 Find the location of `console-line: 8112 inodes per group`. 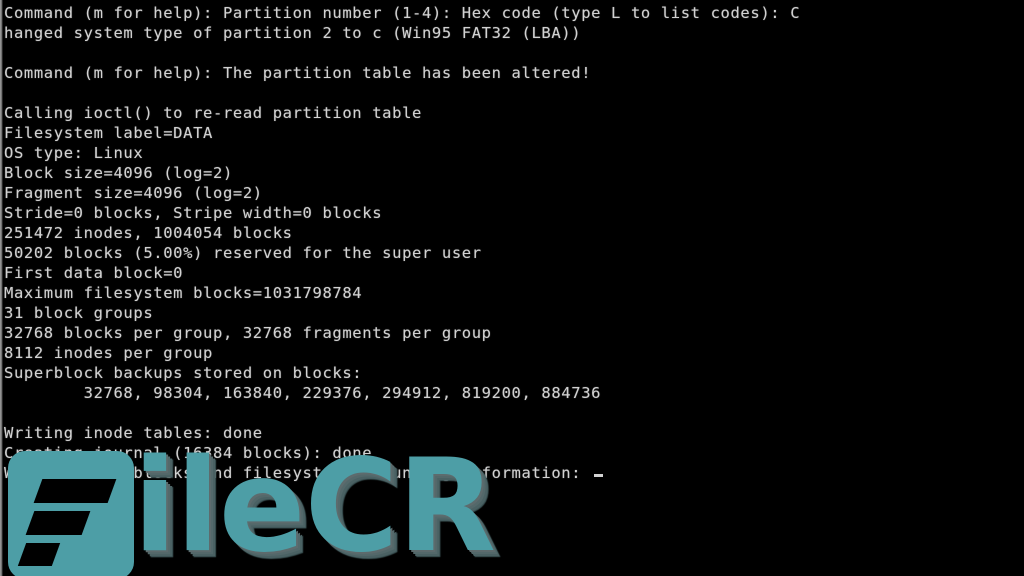

console-line: 8112 inodes per group is located at coordinates (108, 353).